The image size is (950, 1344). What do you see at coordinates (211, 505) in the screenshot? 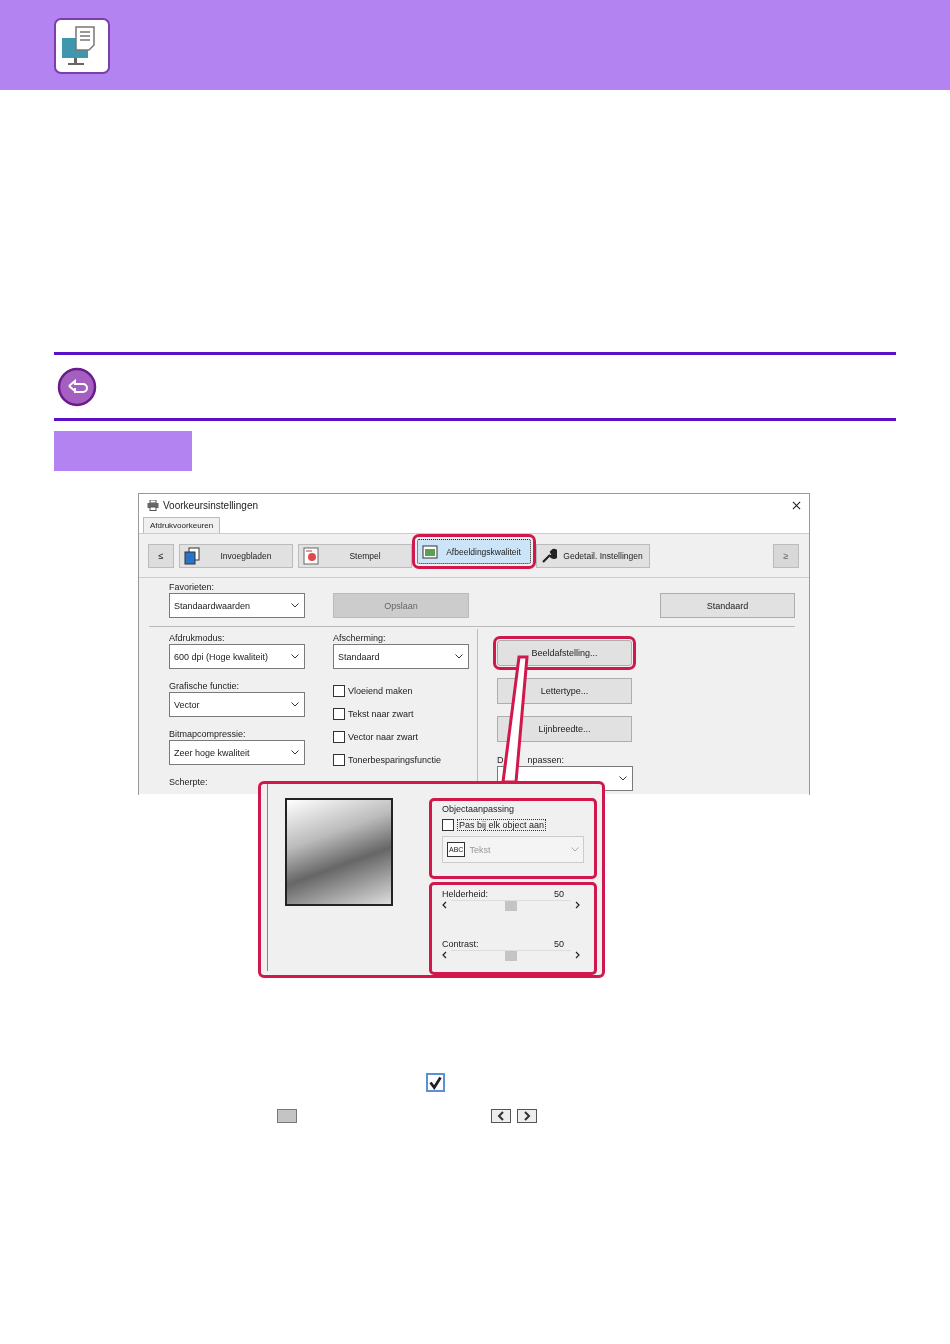
I see `window-title: Voorkeursinstellingen` at bounding box center [211, 505].